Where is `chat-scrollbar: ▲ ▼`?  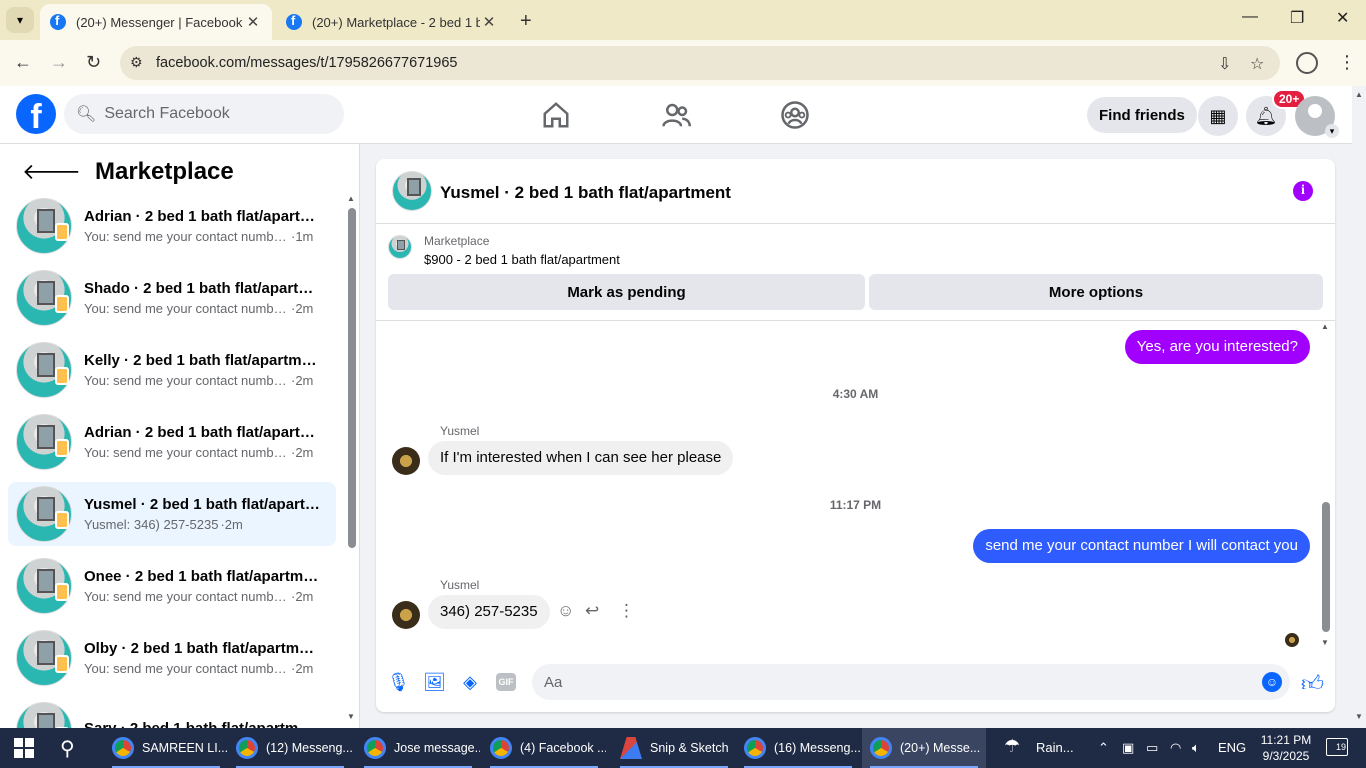 chat-scrollbar: ▲ ▼ is located at coordinates (1326, 487).